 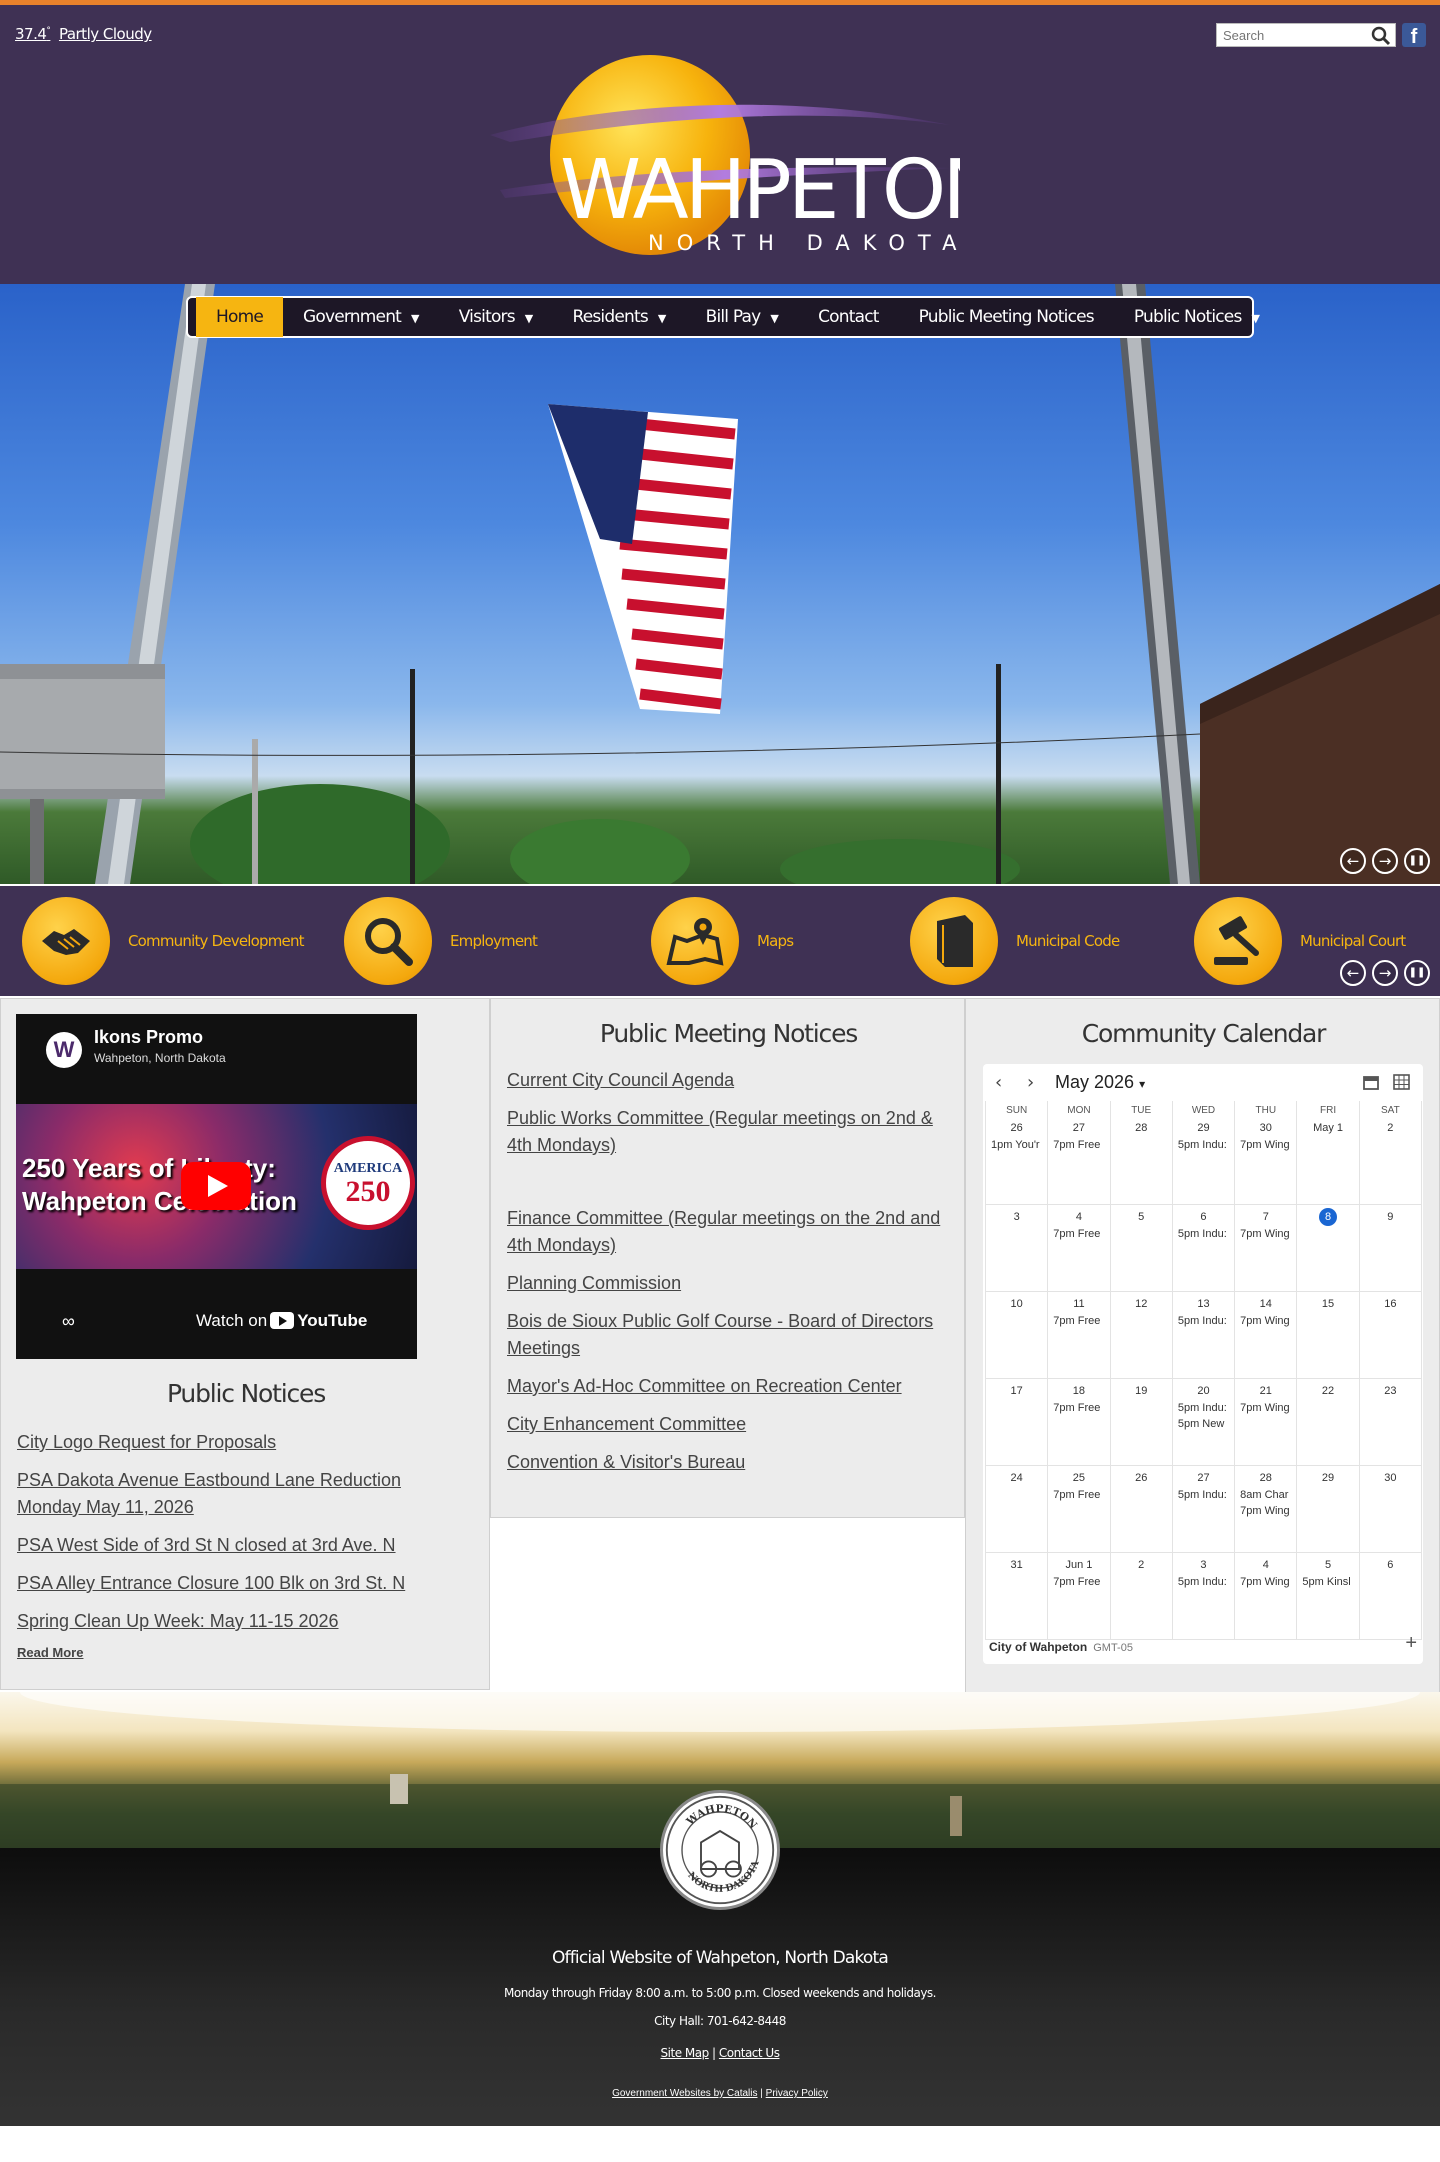 What do you see at coordinates (732, 1424) in the screenshot?
I see `meeting-link: City Enhancement Committee` at bounding box center [732, 1424].